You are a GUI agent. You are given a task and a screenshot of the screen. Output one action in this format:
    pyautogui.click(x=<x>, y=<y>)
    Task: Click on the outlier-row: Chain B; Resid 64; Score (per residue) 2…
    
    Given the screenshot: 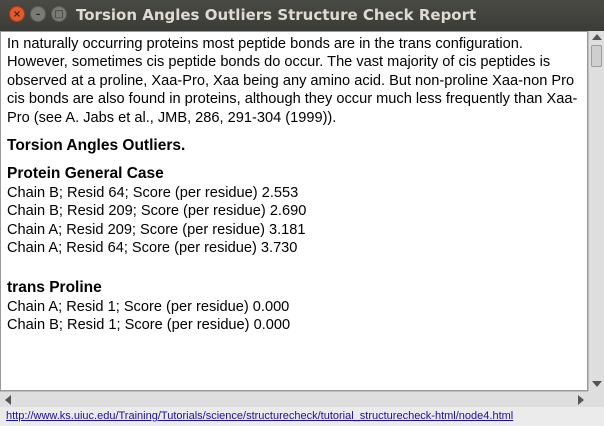 What is the action you would take?
    pyautogui.click(x=153, y=192)
    